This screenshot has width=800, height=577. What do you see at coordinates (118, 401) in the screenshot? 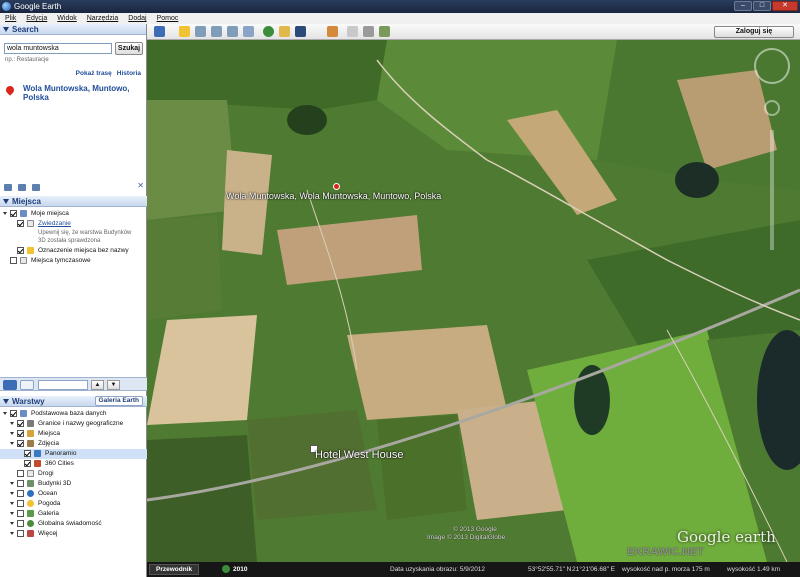
I see `earth-gallery-button: Galeria Earth` at bounding box center [118, 401].